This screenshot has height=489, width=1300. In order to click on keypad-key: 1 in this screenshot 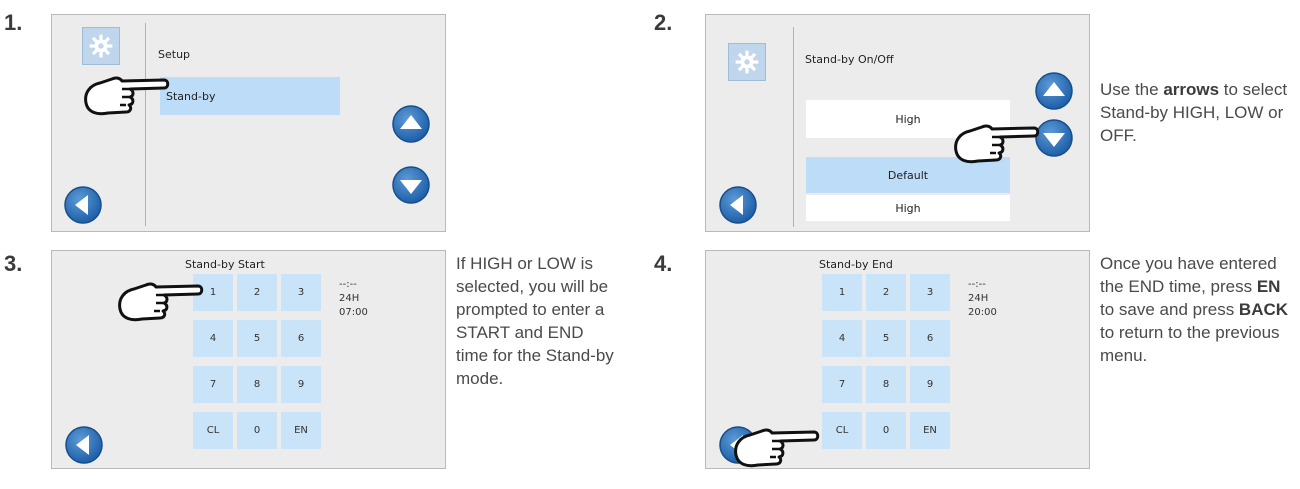, I will do `click(842, 292)`.